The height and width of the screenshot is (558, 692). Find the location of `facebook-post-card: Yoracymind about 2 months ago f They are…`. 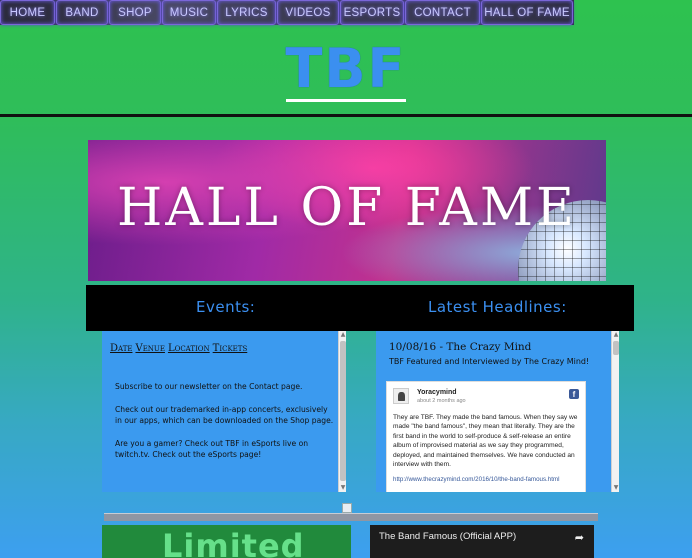

facebook-post-card: Yoracymind about 2 months ago f They are… is located at coordinates (486, 436).